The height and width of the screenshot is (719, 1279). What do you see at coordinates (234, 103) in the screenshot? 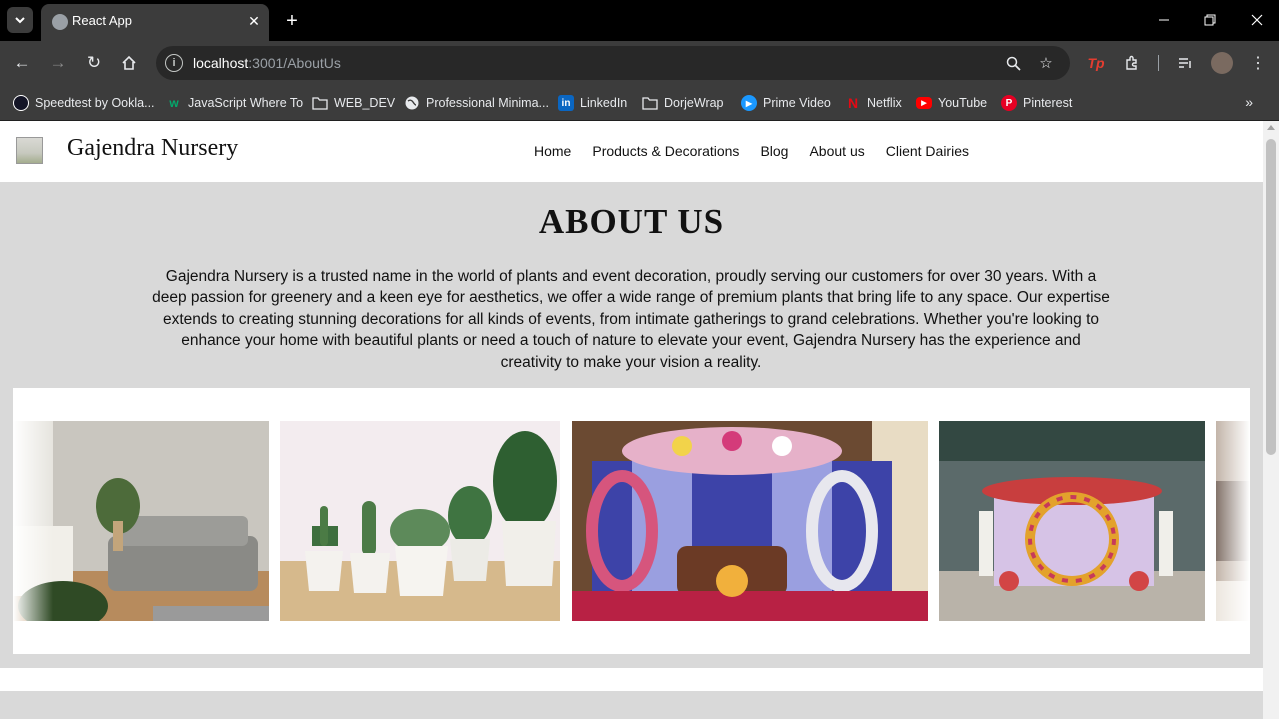
I see `bookmark-javascript-where-to: w JavaScript Where To` at bounding box center [234, 103].